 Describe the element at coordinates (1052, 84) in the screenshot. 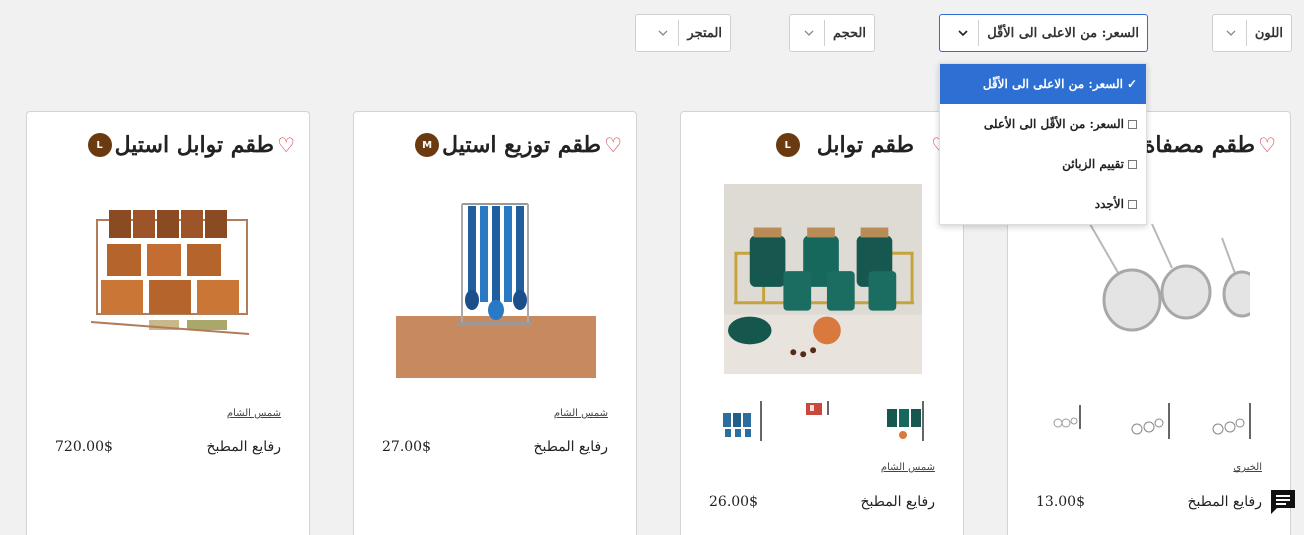

I see `sort-option-label: السعر: من الاعلى الى الأقّل` at that location.